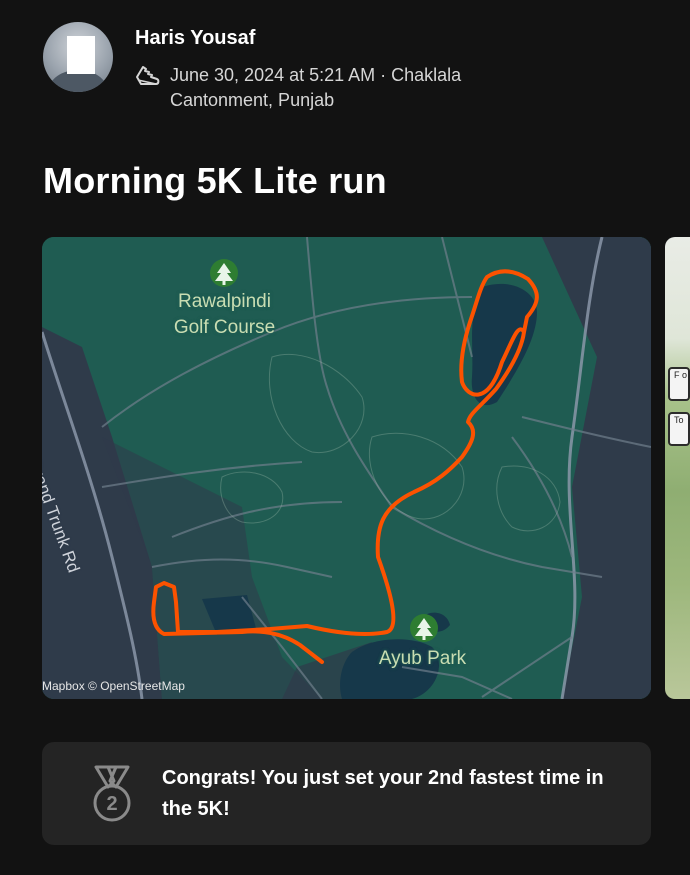  Describe the element at coordinates (422, 658) in the screenshot. I see `poi-ayub-park-label: Ayub Park` at that location.